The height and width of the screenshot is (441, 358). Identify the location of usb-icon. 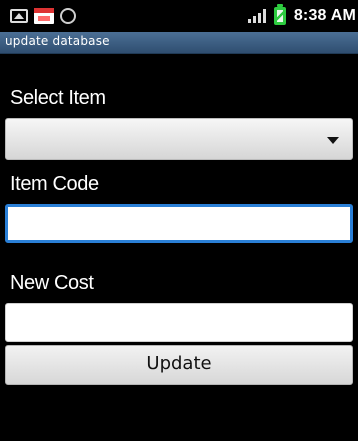
(68, 16).